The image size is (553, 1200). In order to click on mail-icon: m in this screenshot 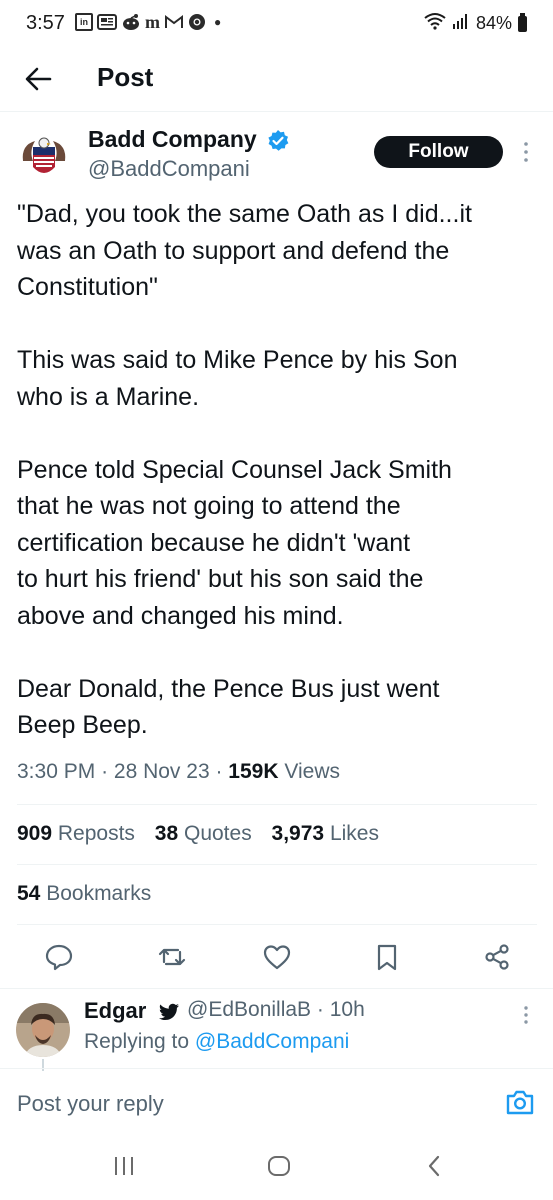, I will do `click(152, 22)`.